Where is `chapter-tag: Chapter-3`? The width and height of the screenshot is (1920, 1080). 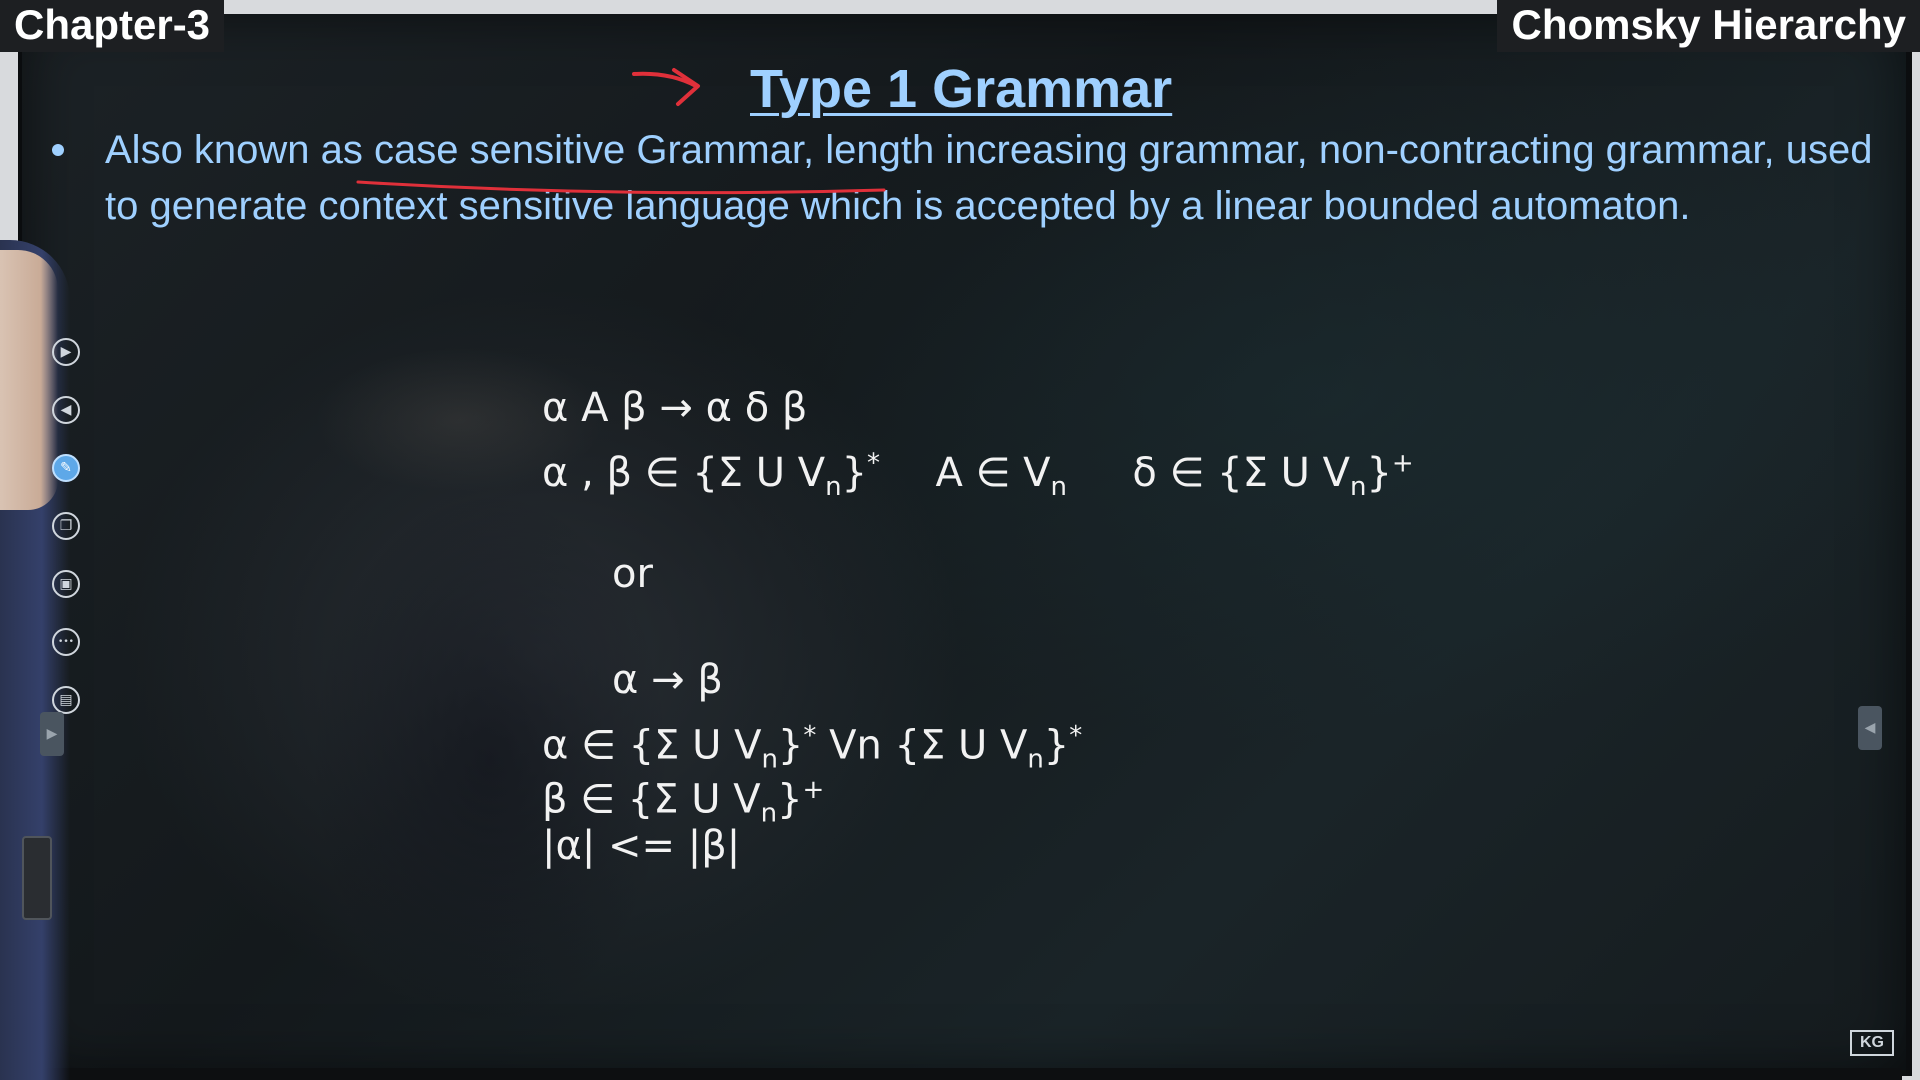
chapter-tag: Chapter-3 is located at coordinates (112, 26).